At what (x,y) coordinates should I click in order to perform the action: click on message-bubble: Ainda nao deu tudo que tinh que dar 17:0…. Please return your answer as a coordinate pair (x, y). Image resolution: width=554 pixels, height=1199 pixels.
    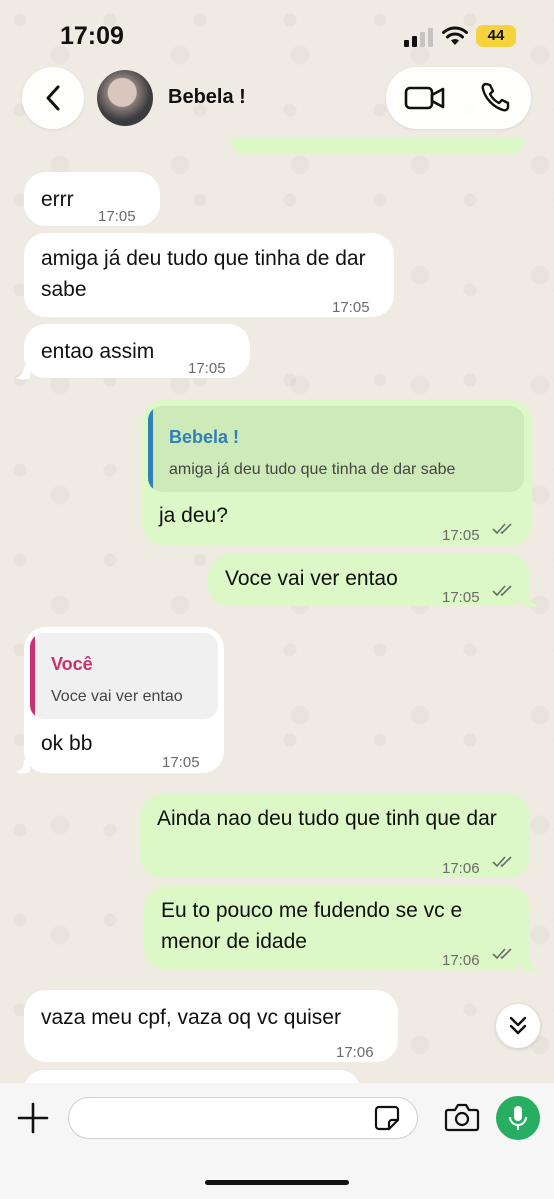
    Looking at the image, I should click on (335, 836).